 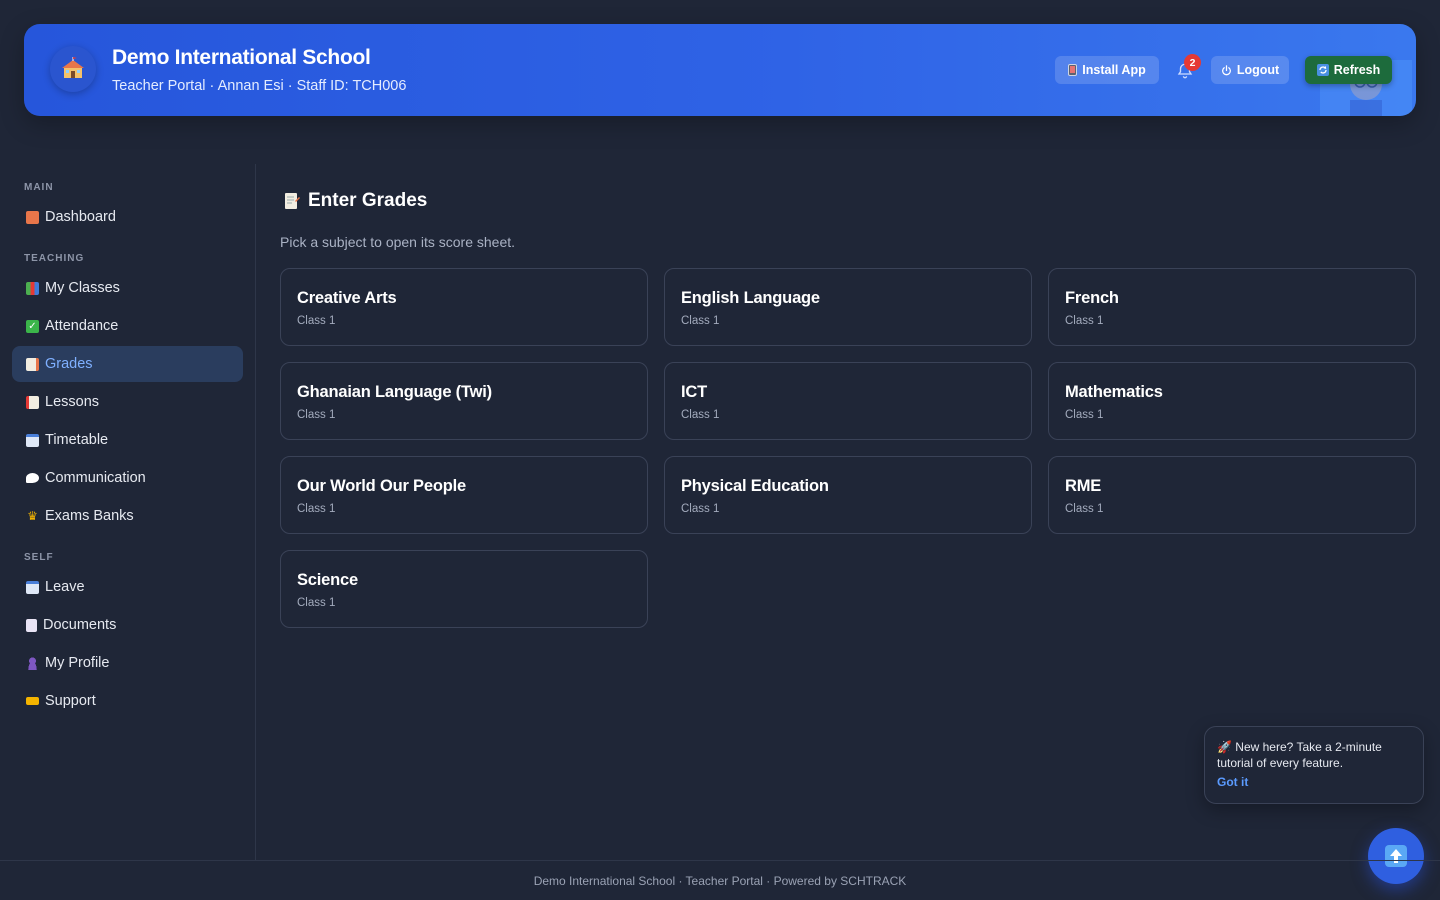 What do you see at coordinates (464, 589) in the screenshot?
I see `subject-card-science: Science Class 1` at bounding box center [464, 589].